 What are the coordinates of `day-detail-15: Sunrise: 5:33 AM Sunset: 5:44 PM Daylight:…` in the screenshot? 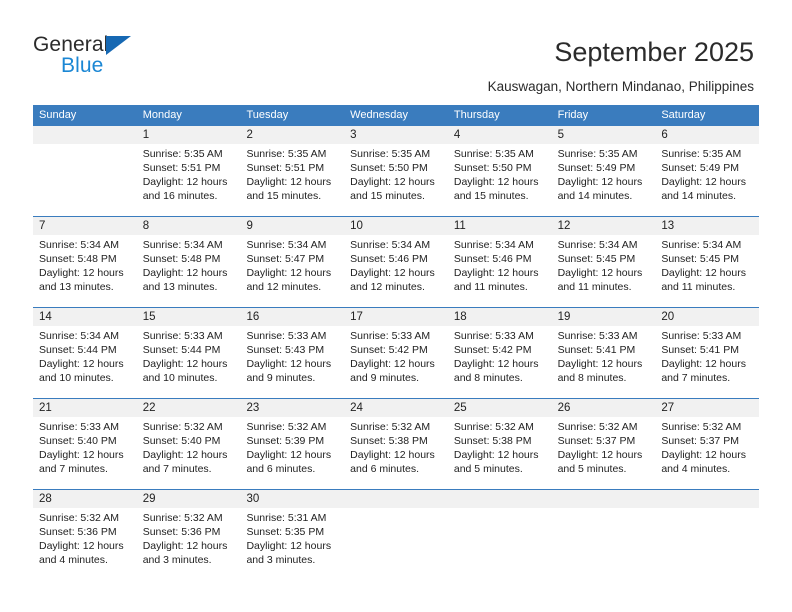 It's located at (189, 362).